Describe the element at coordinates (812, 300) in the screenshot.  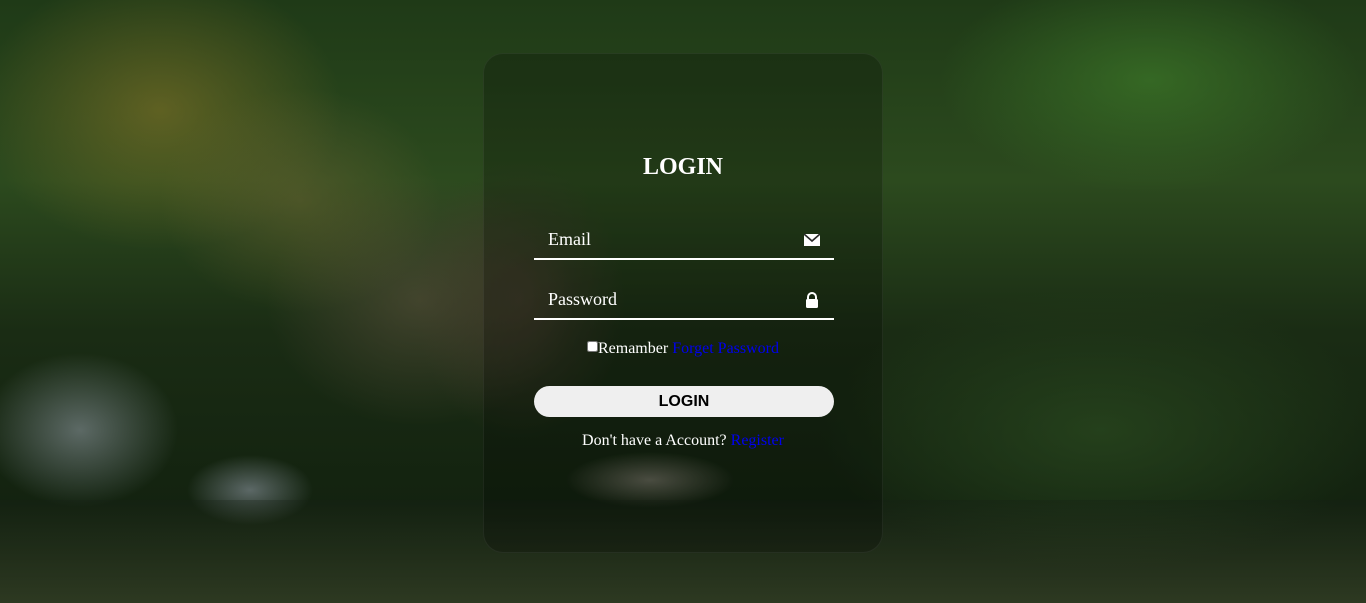
I see `lock-icon` at that location.